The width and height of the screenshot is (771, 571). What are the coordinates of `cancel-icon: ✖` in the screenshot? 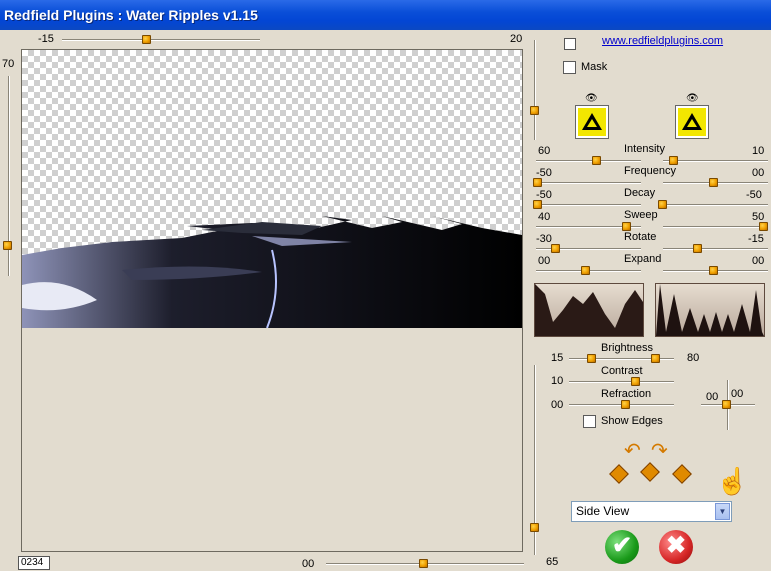 It's located at (676, 545).